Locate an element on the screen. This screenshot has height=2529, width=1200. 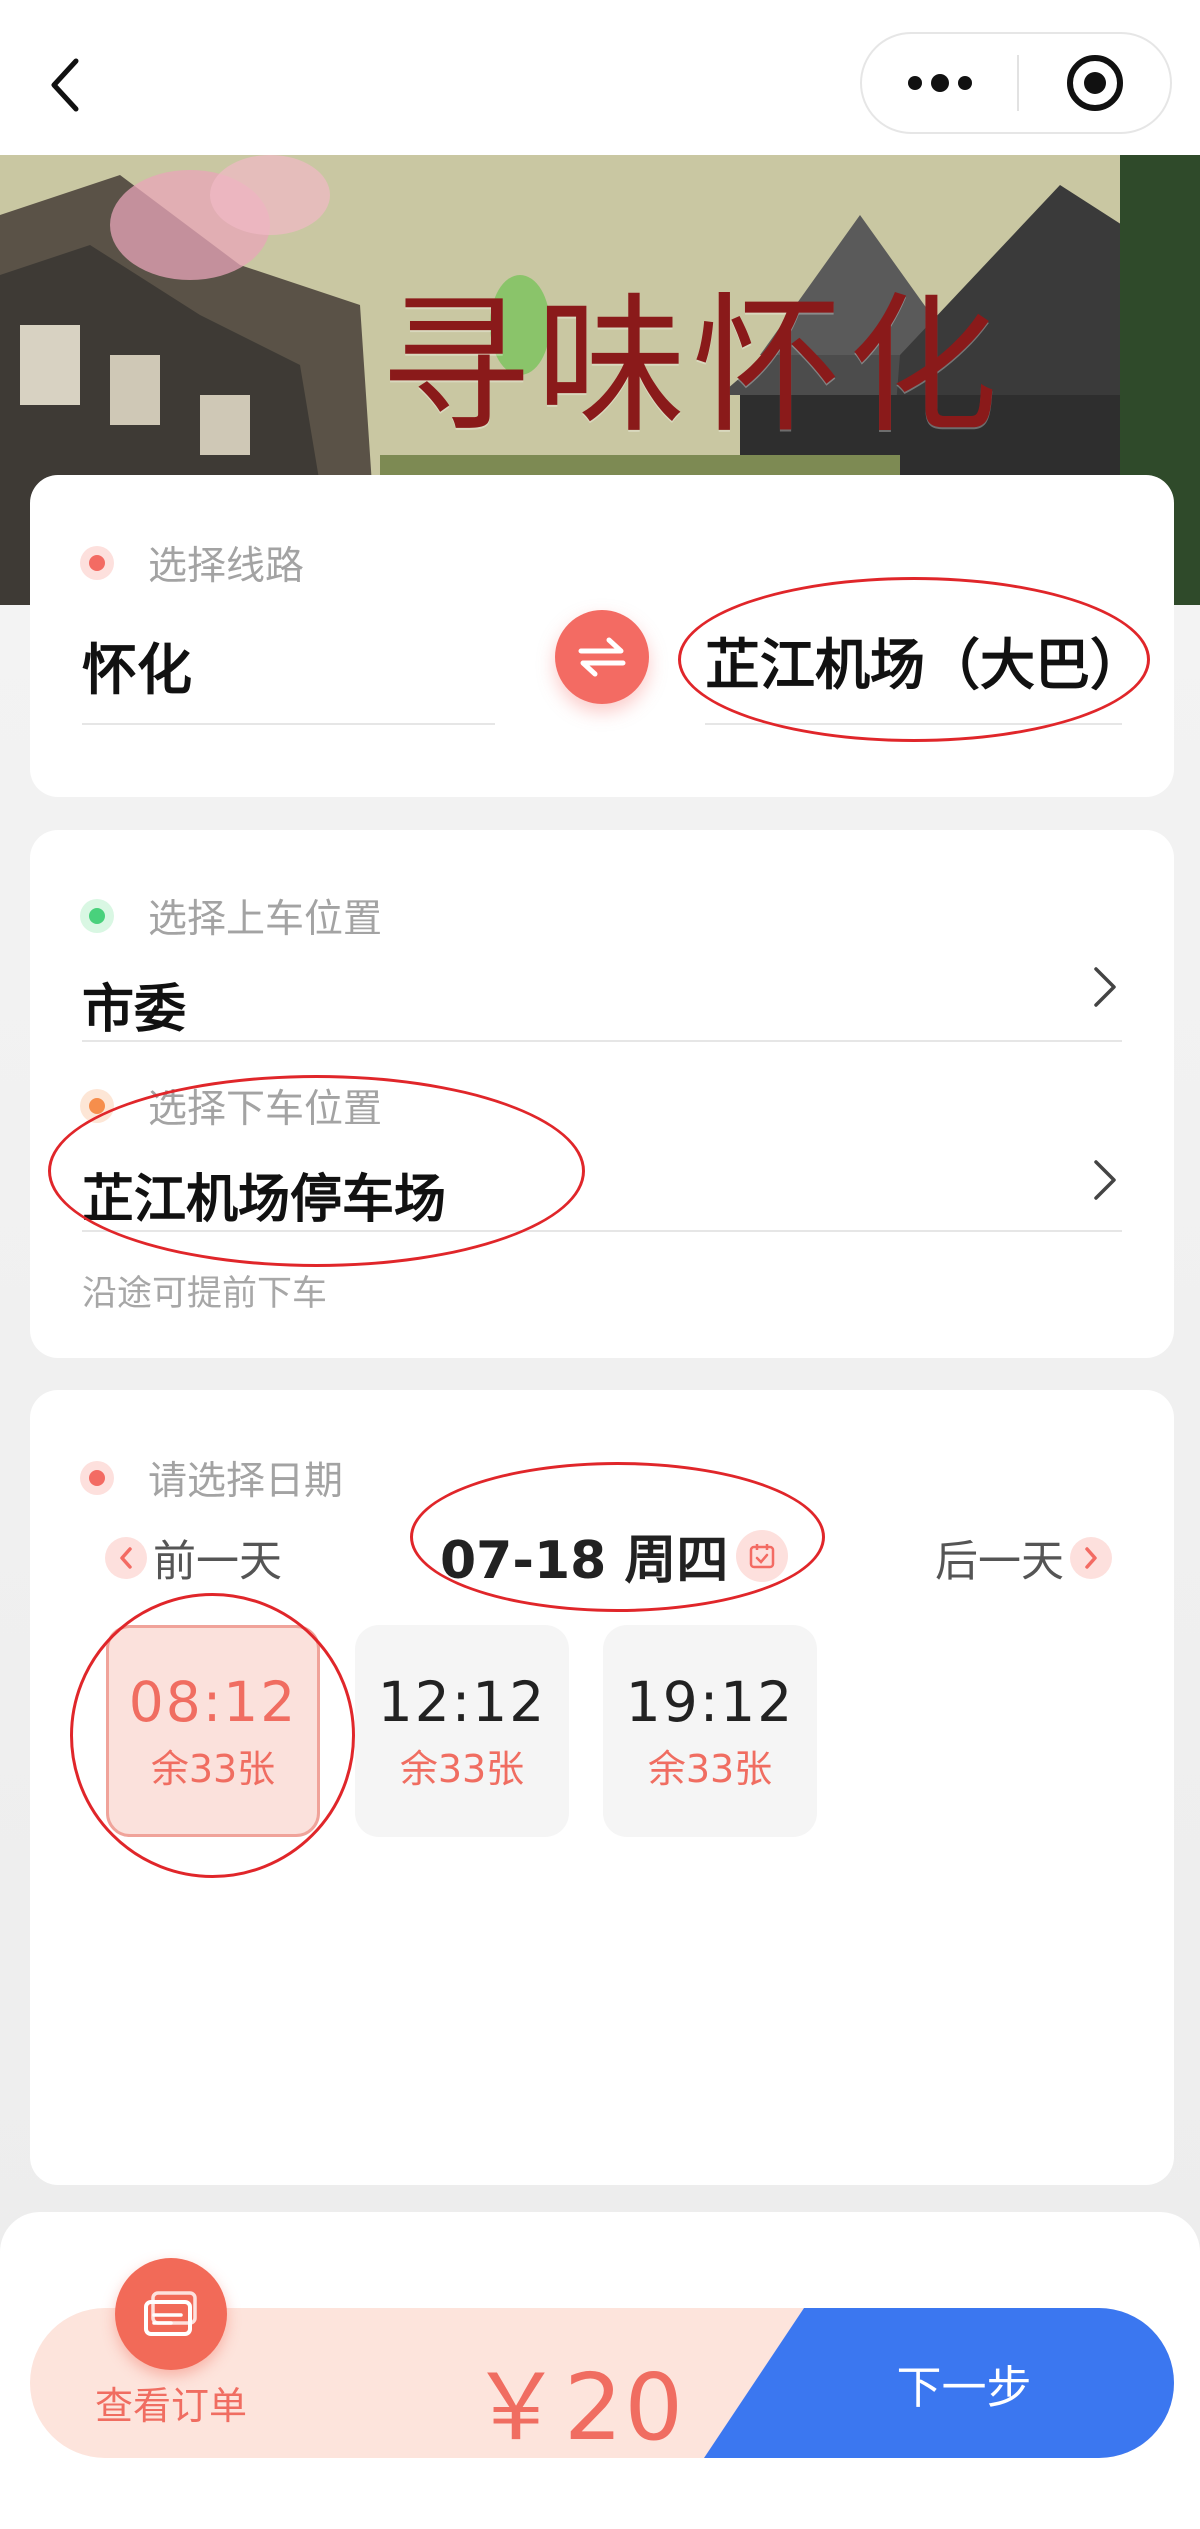
current-date: 07-18 周四 is located at coordinates (614, 1555).